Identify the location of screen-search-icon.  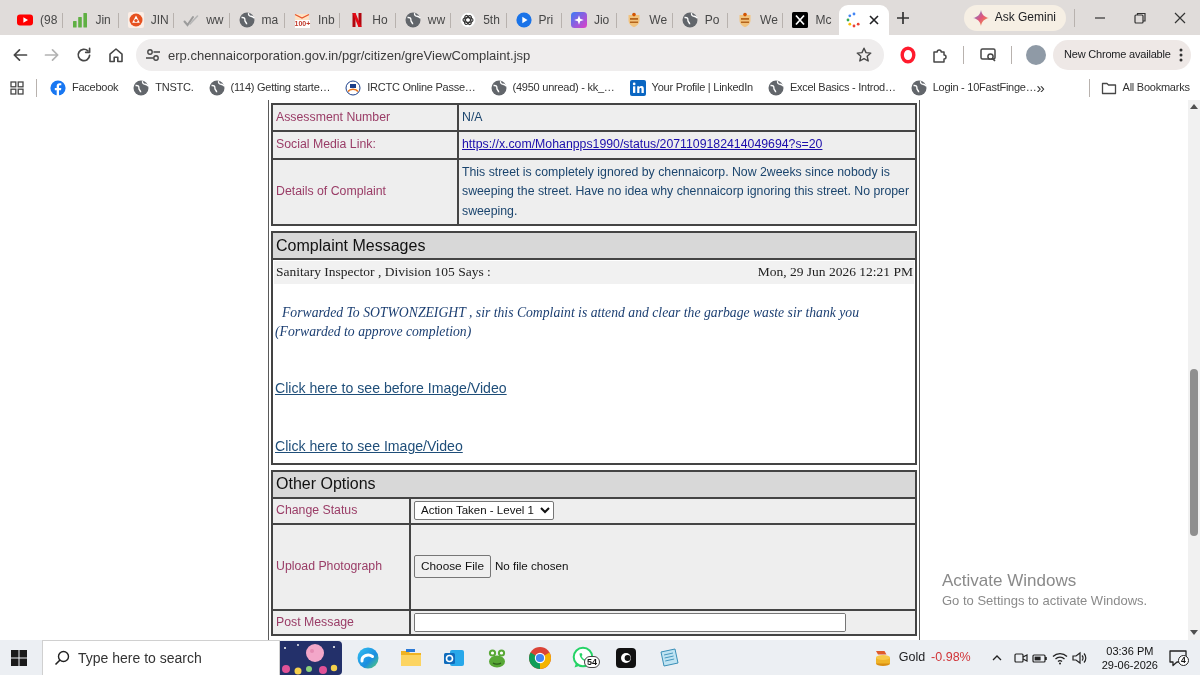
(988, 55).